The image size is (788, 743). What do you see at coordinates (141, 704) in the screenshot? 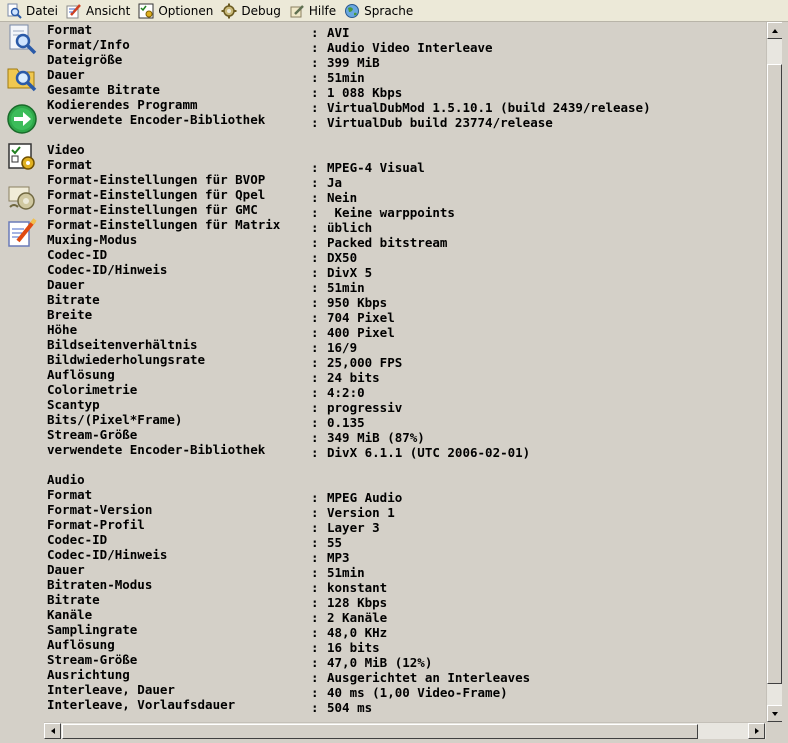
I see `info-key: Interleave, Vorlaufsdauer` at bounding box center [141, 704].